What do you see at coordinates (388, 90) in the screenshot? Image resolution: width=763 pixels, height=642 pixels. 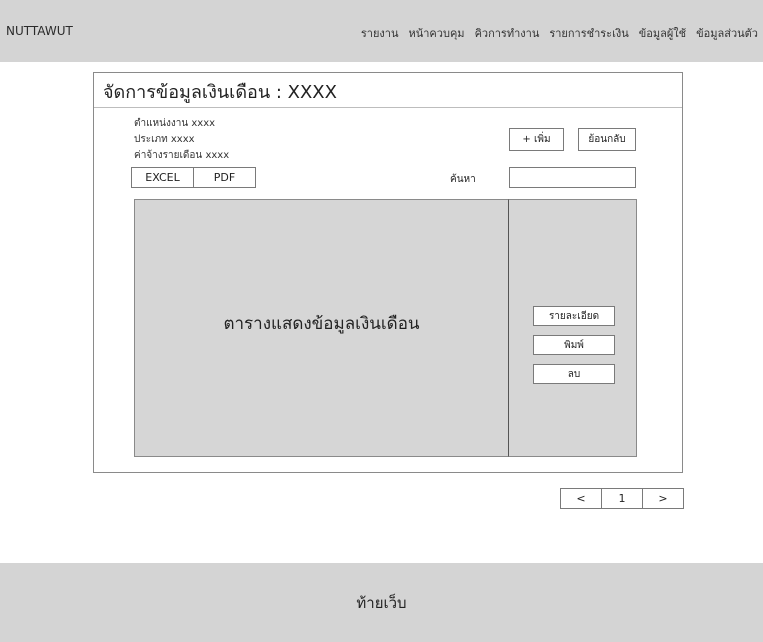 I see `panel-header: จัดการข้อมูลเงินเดือน : XXXX` at bounding box center [388, 90].